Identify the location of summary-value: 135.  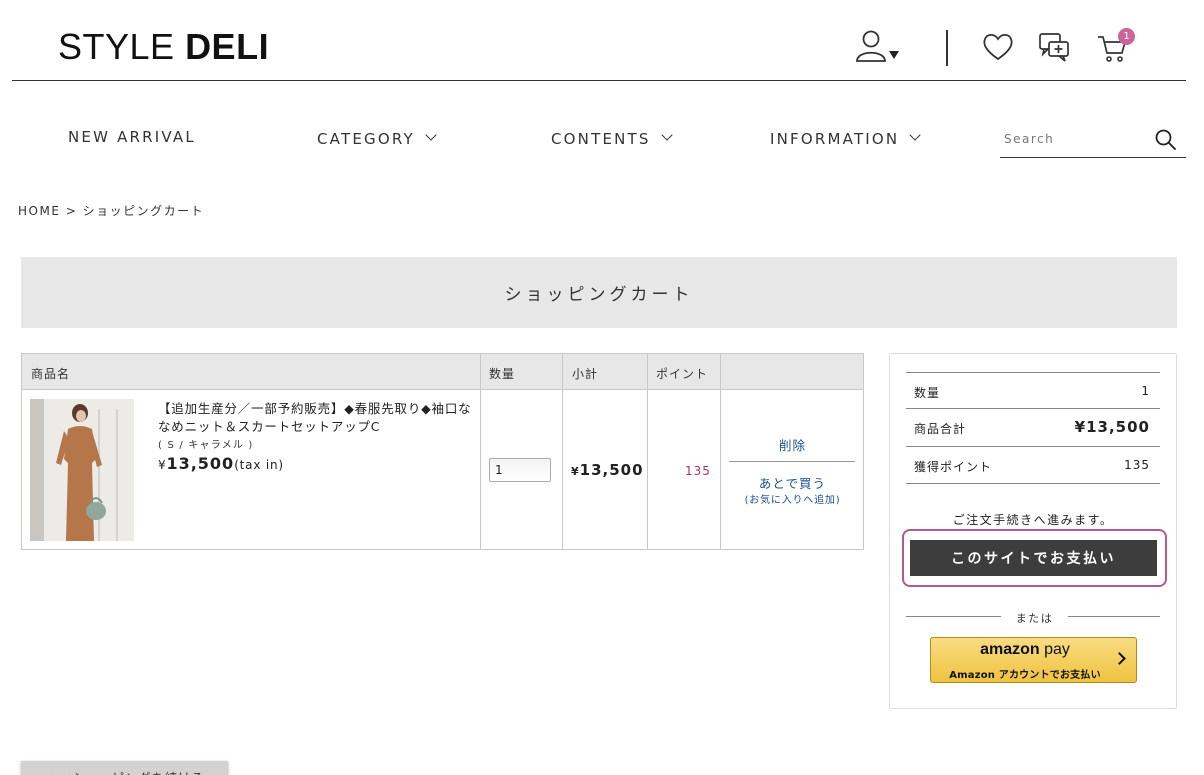
(1137, 465).